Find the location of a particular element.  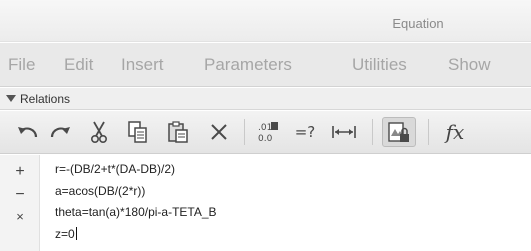

equation-line: theta=tan(a)*180/pi-a-TETA_B is located at coordinates (136, 212).